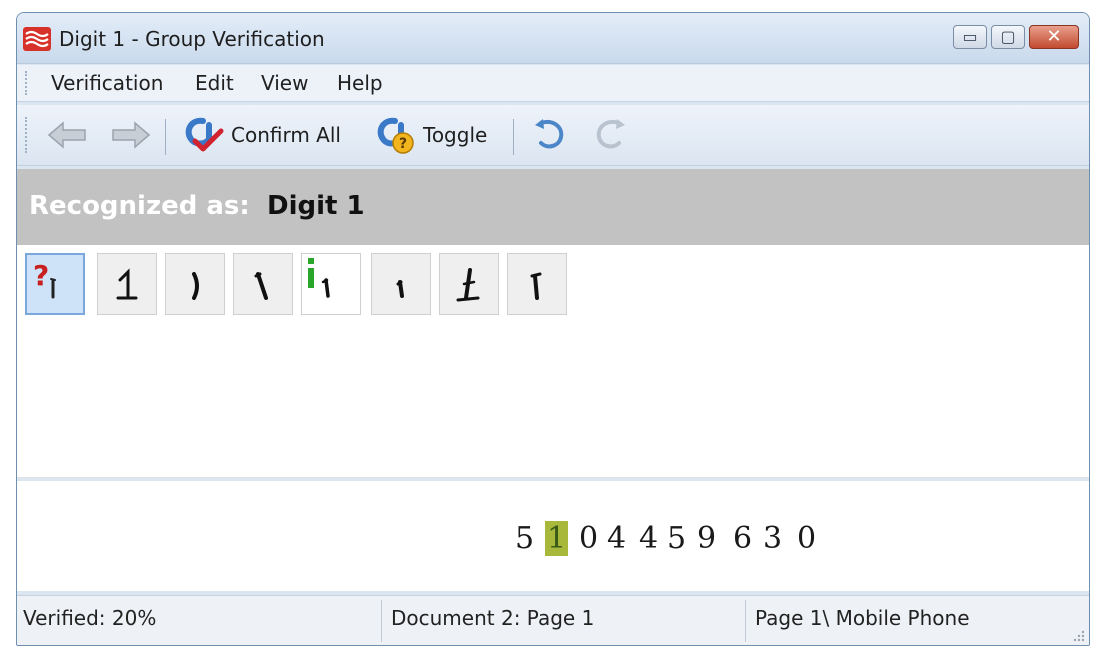 The height and width of the screenshot is (654, 1106). Describe the element at coordinates (553, 207) in the screenshot. I see `recognized-as-header: Recognized as: Digit 1` at that location.